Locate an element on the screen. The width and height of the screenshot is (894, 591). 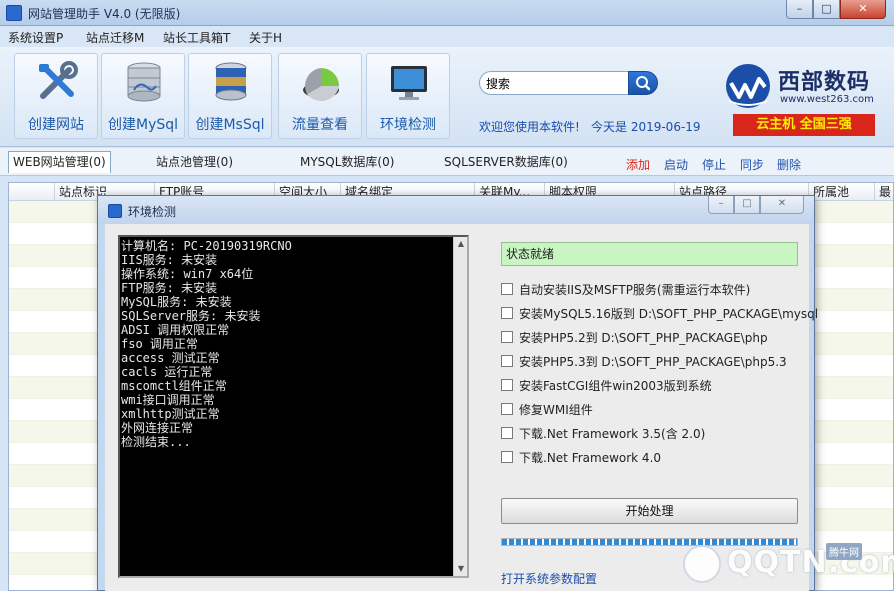
create-mysql-button: 创建MySql is located at coordinates (143, 96).